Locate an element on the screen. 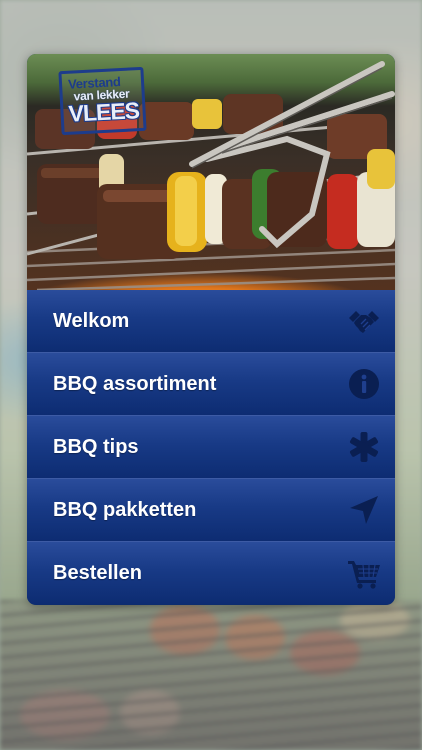  verstand-van-lekker-vlees-logo: Verstand van lekker VLEES is located at coordinates (102, 101).